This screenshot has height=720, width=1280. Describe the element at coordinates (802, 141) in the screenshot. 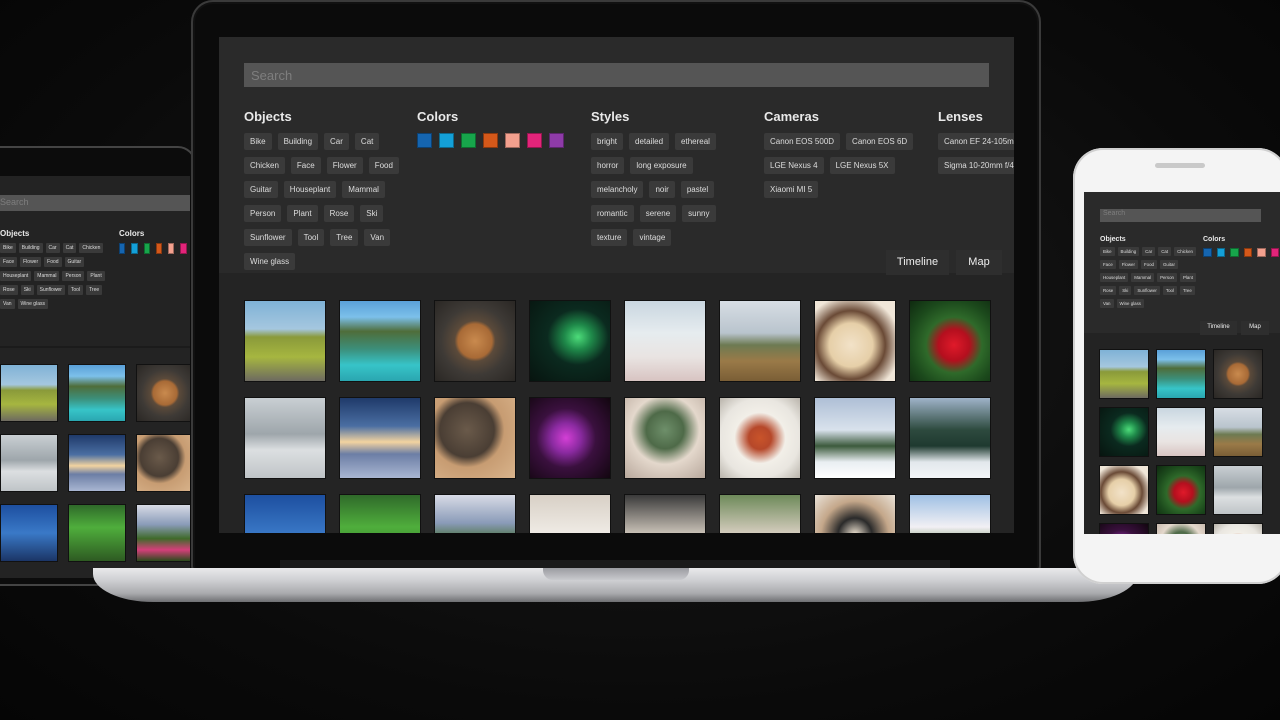

I see `cameras-tag-canon-eos-500d: Canon EOS 500D` at that location.